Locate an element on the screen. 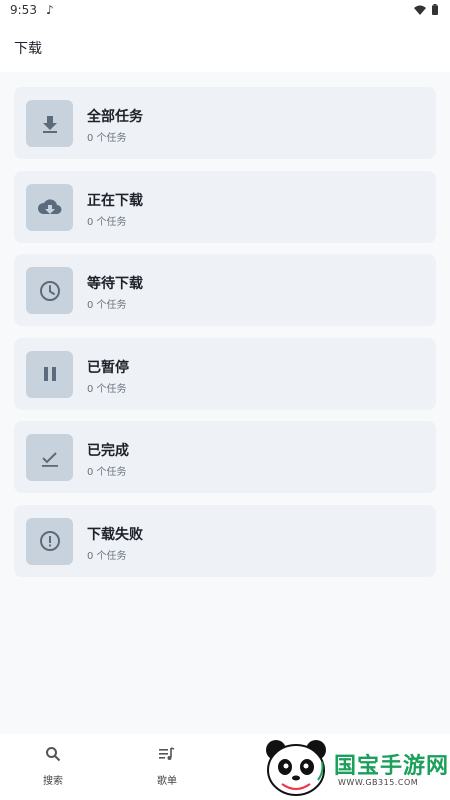 Image resolution: width=450 pixels, height=800 pixels. category-card-failed: 下载失败 0 个任务 is located at coordinates (225, 540).